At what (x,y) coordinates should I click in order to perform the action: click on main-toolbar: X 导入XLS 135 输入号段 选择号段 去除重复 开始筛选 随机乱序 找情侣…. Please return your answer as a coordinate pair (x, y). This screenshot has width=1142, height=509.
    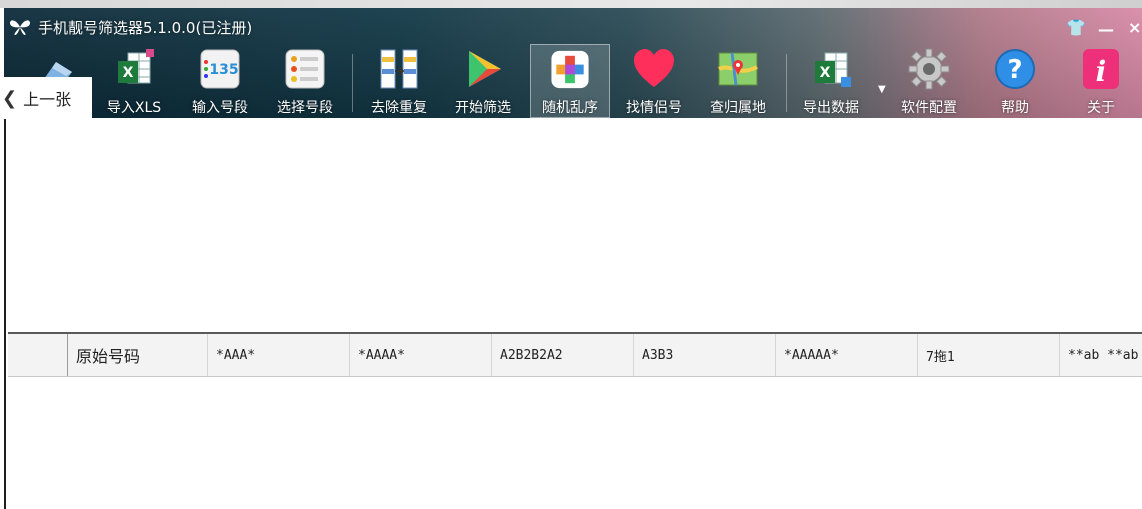
    Looking at the image, I should click on (573, 81).